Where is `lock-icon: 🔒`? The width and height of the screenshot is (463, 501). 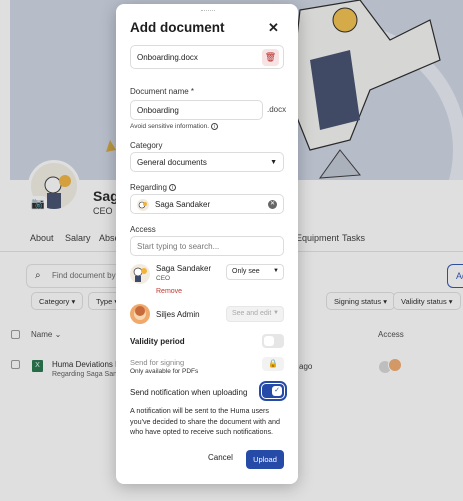
lock-icon: 🔒 is located at coordinates (273, 364).